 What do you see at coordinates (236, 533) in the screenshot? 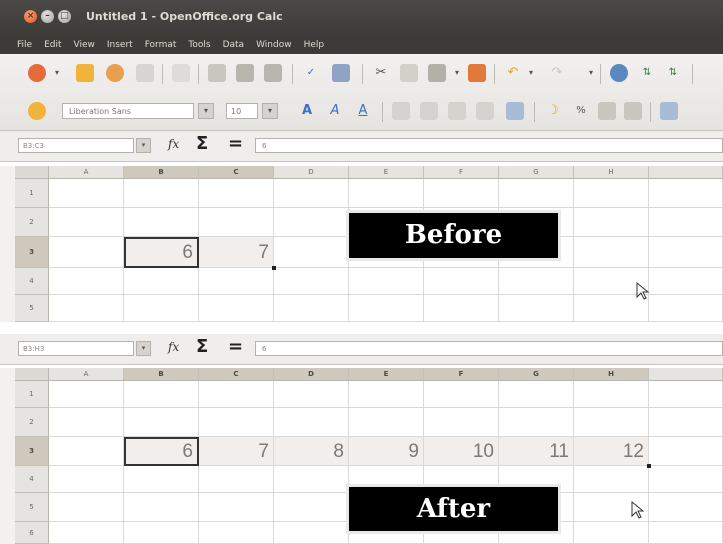
I see `cell-c6` at bounding box center [236, 533].